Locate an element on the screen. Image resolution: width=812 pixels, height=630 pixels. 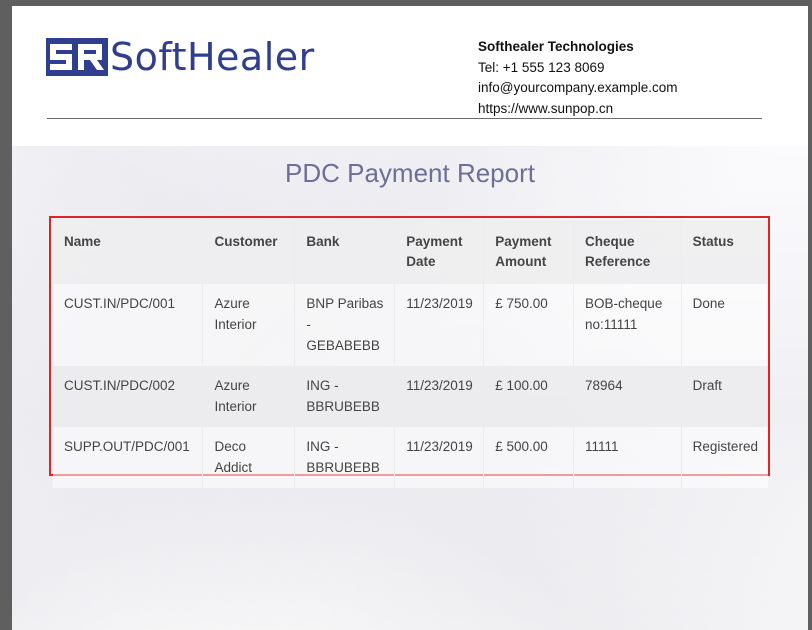
cell-cheque-reference: BOB-cheque no:11111 is located at coordinates (627, 325).